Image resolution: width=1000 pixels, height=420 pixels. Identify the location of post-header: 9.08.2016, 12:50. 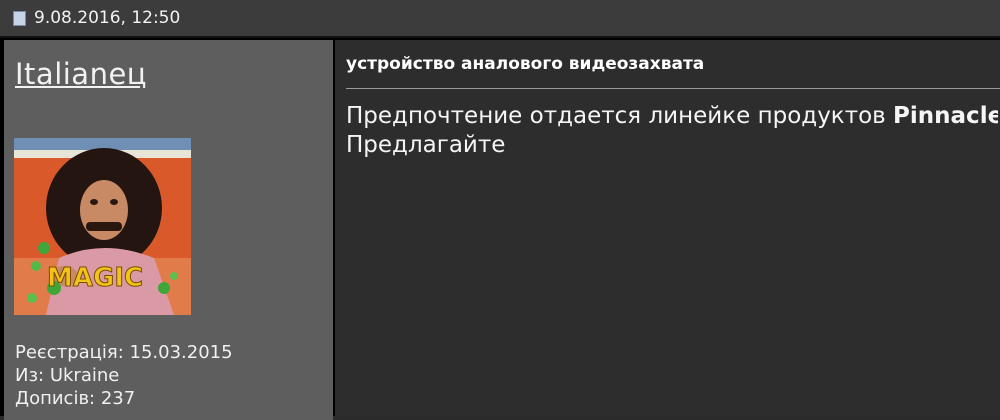
(500, 19).